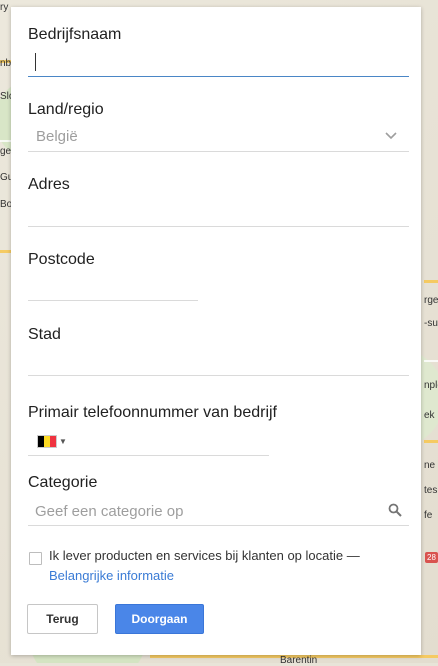  I want to click on postcode-input, so click(113, 300).